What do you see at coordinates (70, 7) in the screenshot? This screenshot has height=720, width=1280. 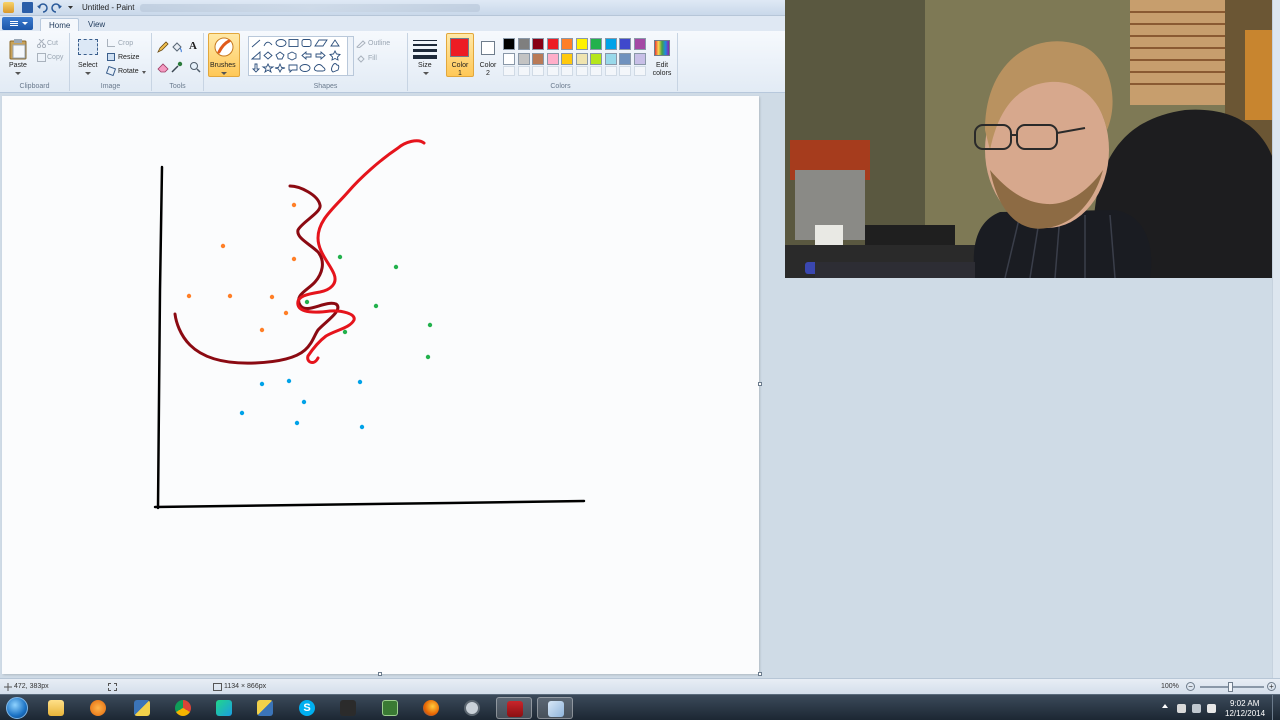 I see `quick-access-dropdown-icon` at bounding box center [70, 7].